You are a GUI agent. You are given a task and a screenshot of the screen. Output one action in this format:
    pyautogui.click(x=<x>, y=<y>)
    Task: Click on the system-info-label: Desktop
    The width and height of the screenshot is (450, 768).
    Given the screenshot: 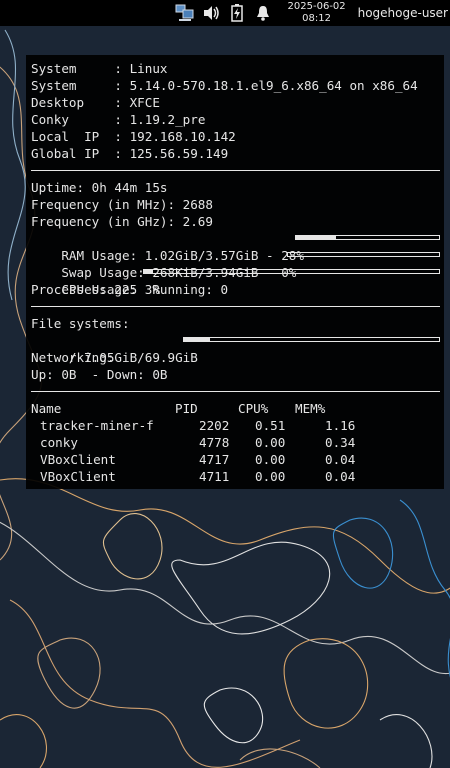 What is the action you would take?
    pyautogui.click(x=73, y=102)
    